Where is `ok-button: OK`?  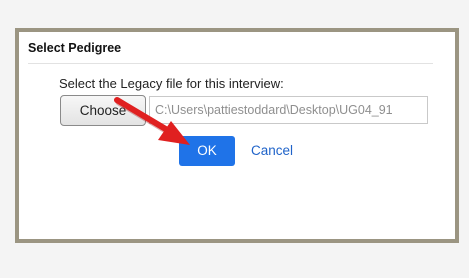 ok-button: OK is located at coordinates (207, 151).